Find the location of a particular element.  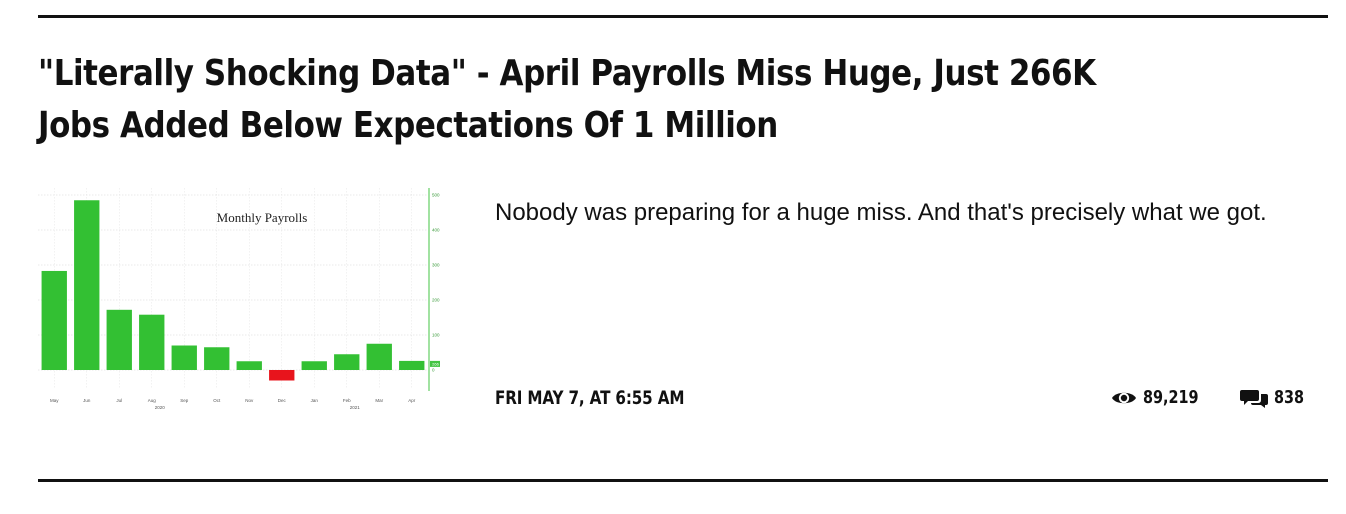

y-tick-label: 200 is located at coordinates (436, 300).